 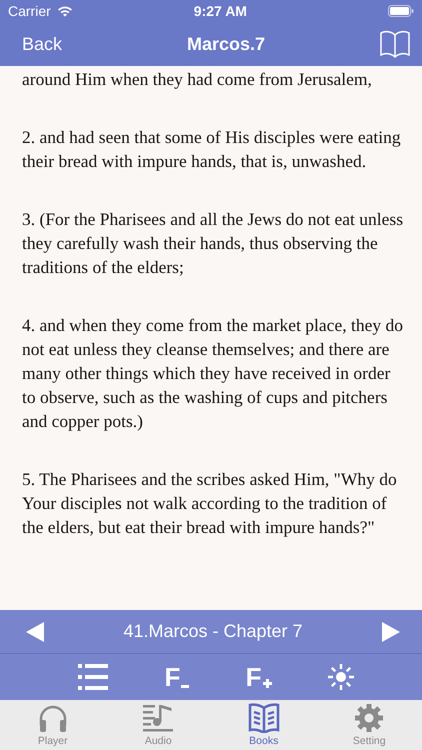 I want to click on verse-text: 5. The Pharisees and the scribes asked Him, "Why do Your disciples not walk according to the tradition of the elders, but eat their bread with impure hands?", so click(x=210, y=503).